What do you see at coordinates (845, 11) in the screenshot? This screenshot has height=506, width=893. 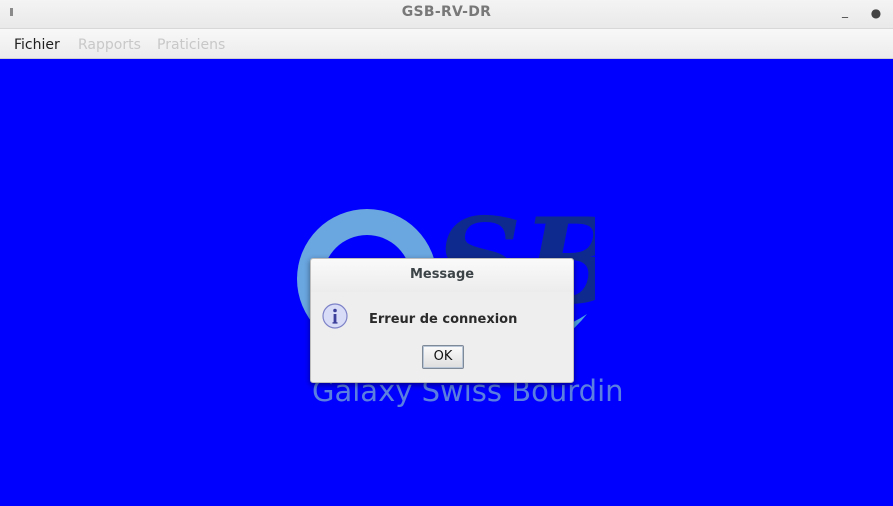 I see `minimize-icon: _` at bounding box center [845, 11].